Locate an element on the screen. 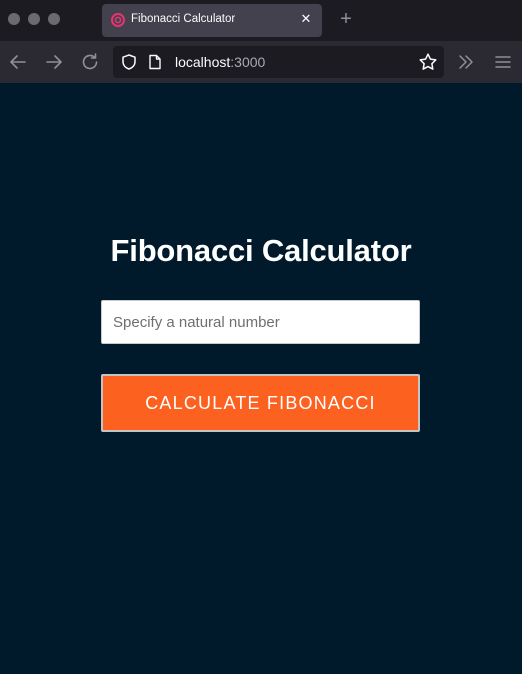 The width and height of the screenshot is (522, 674). page-icon is located at coordinates (155, 62).